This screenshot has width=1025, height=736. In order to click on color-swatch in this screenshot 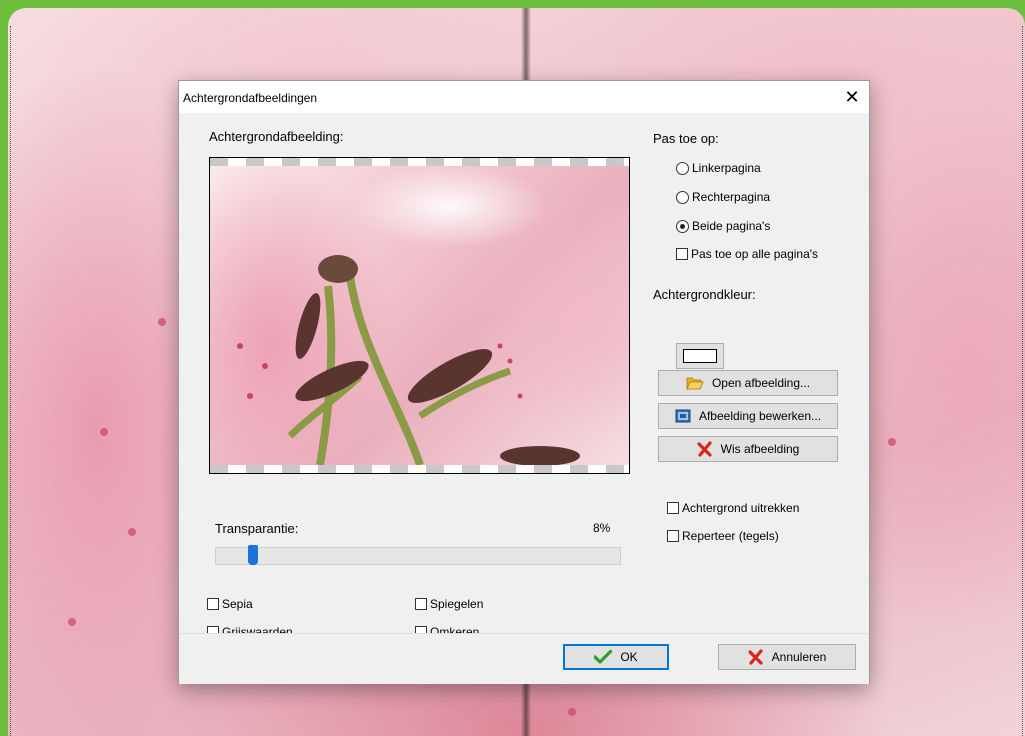, I will do `click(700, 356)`.